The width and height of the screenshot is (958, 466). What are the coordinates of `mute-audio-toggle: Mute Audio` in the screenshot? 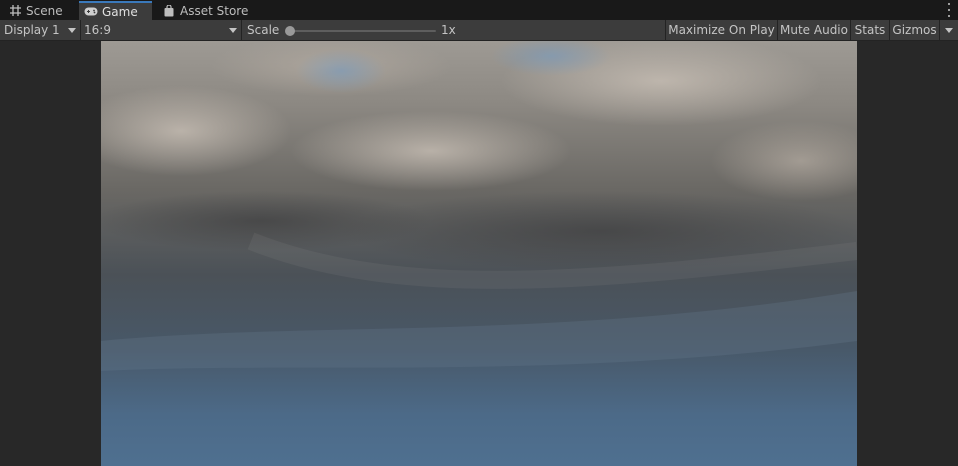 It's located at (814, 30).